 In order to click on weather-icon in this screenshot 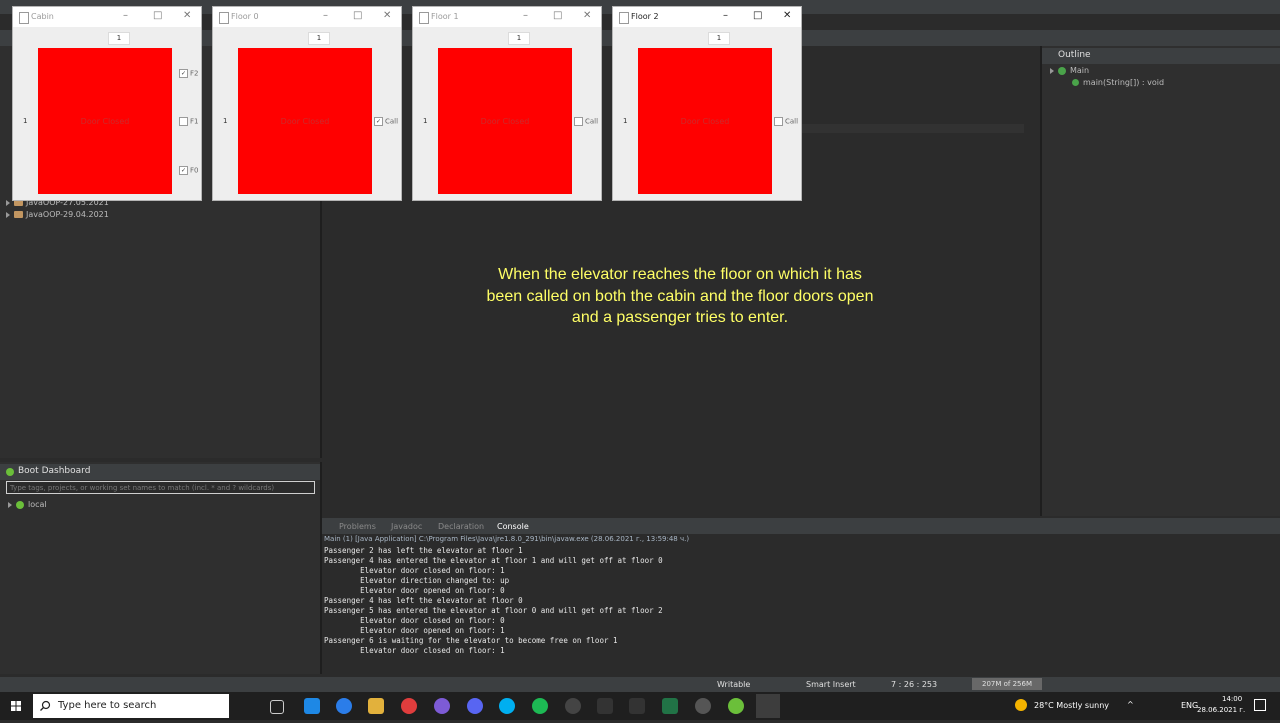, I will do `click(1021, 705)`.